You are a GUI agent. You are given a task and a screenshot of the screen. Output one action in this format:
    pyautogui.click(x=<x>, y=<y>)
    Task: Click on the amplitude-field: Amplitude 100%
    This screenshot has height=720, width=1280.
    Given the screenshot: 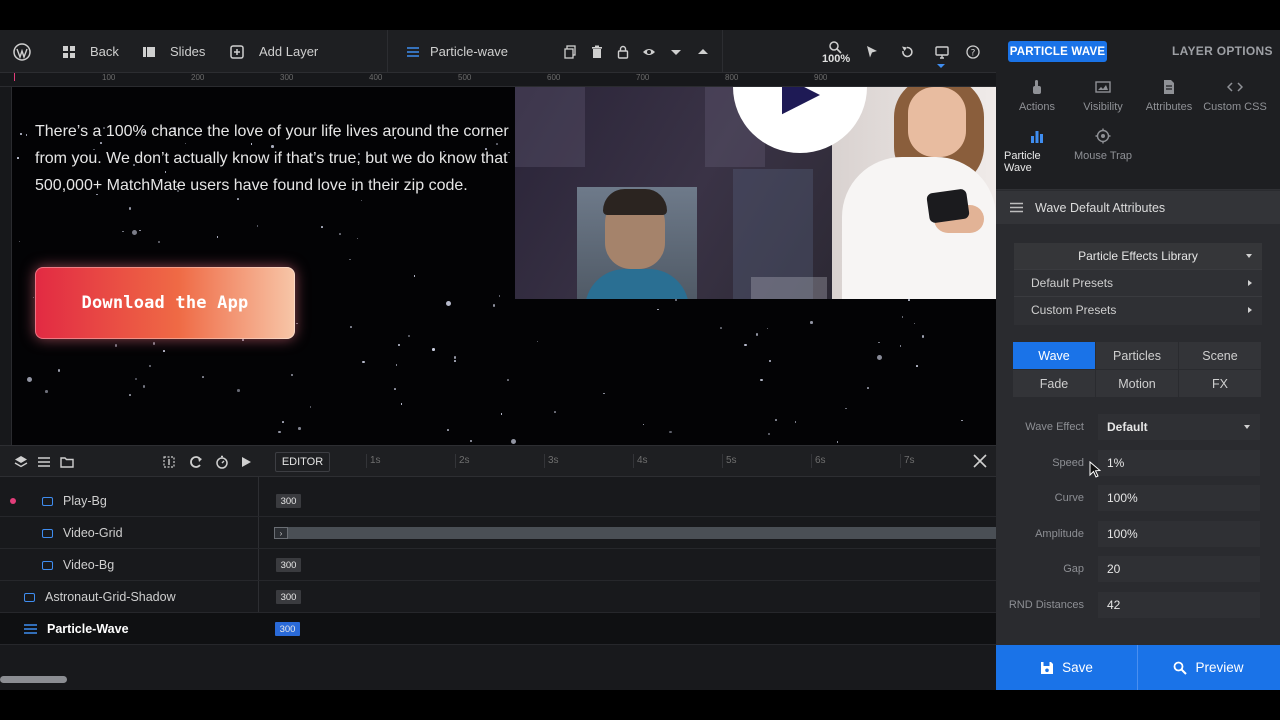 What is the action you would take?
    pyautogui.click(x=1138, y=534)
    